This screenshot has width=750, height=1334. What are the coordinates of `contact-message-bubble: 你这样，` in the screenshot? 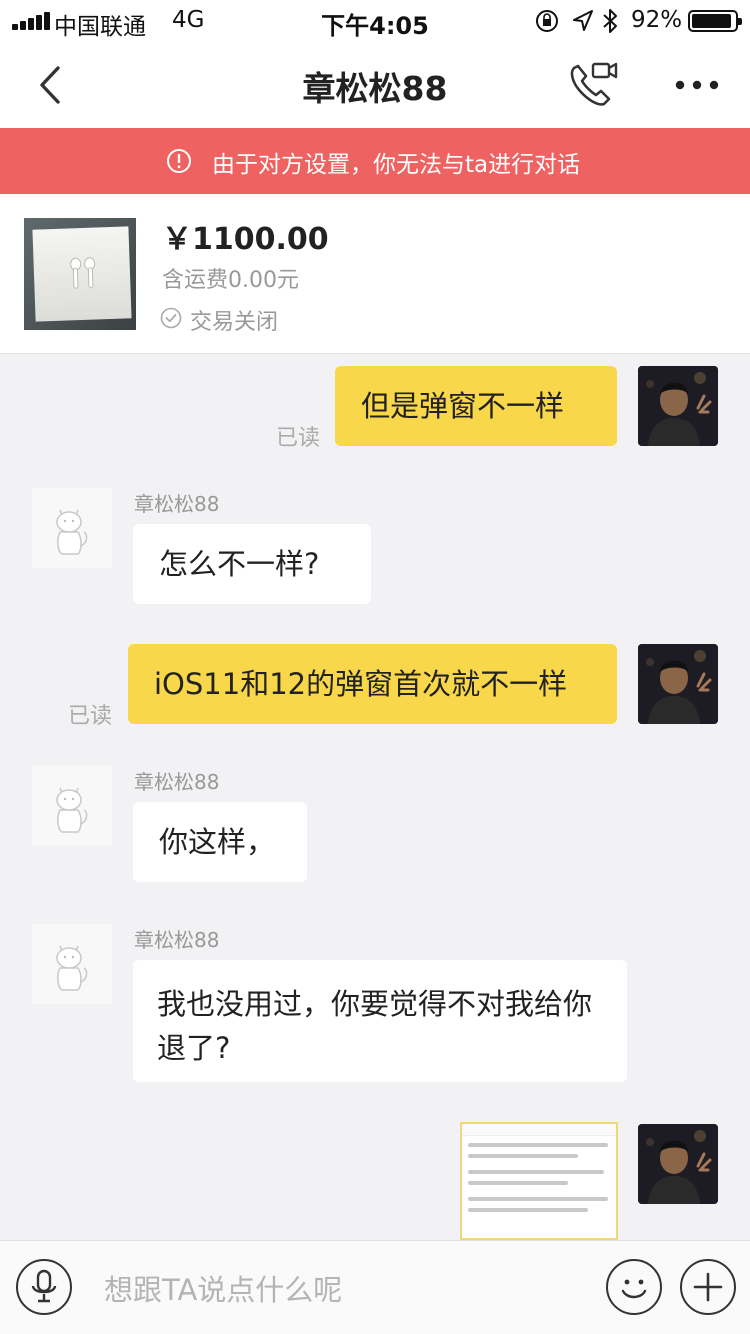 It's located at (220, 842).